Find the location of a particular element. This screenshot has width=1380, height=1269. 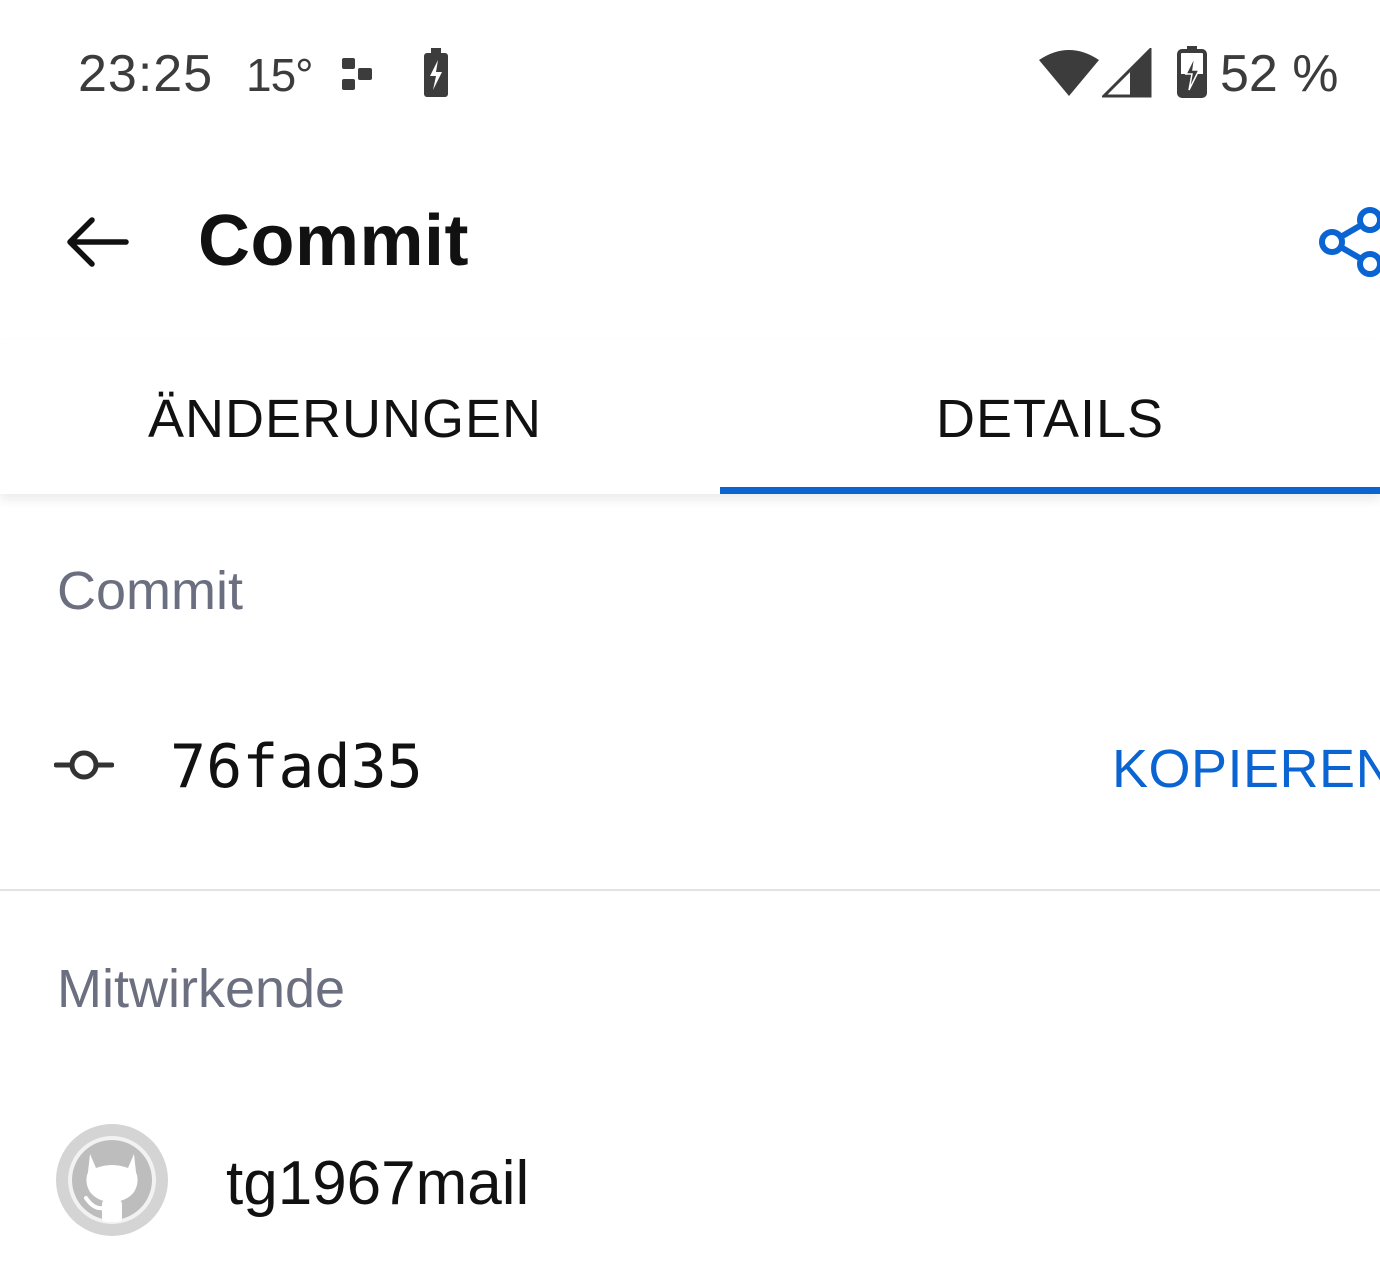

tab-details-label: DETAILS is located at coordinates (1050, 419).